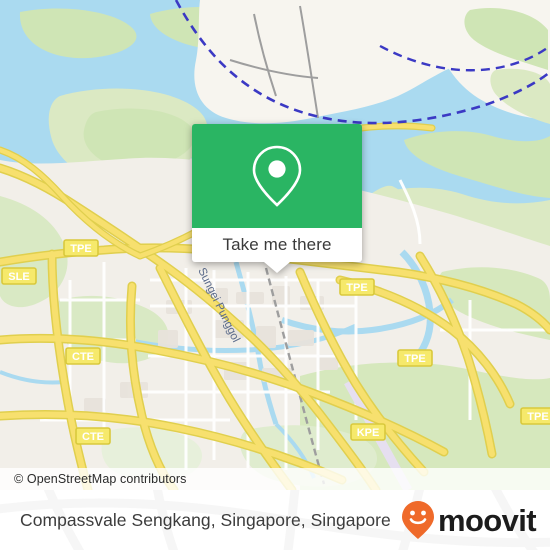  I want to click on callout-inner: Take me there, so click(277, 193).